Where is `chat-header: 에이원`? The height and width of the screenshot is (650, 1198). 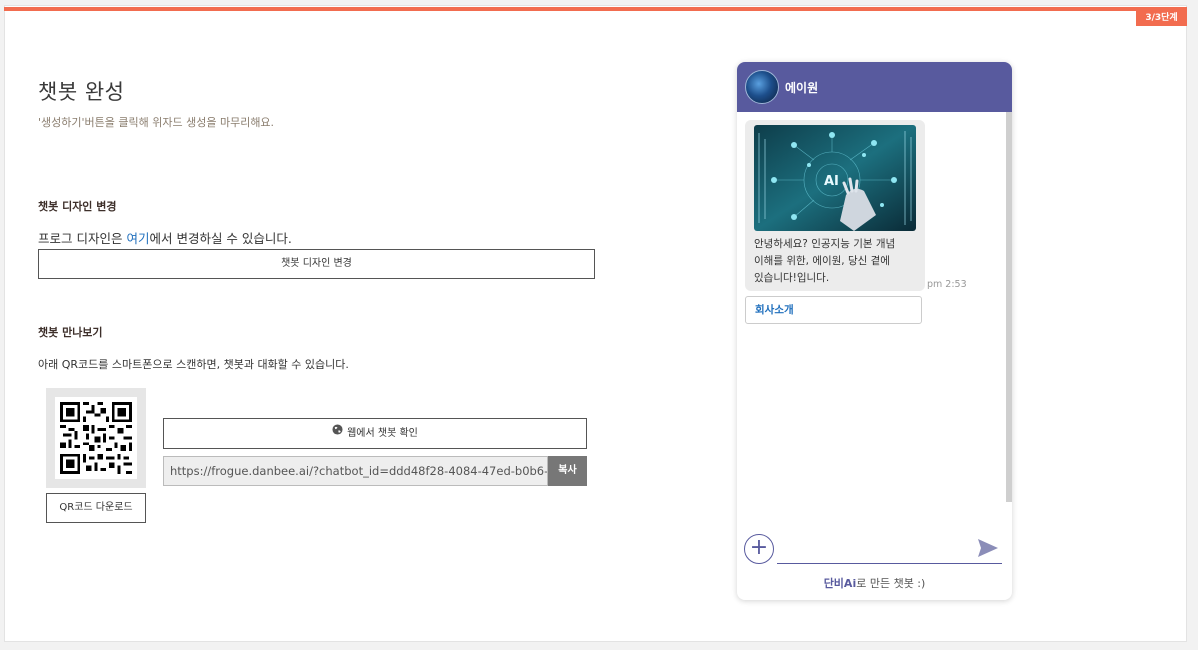
chat-header: 에이원 is located at coordinates (874, 87).